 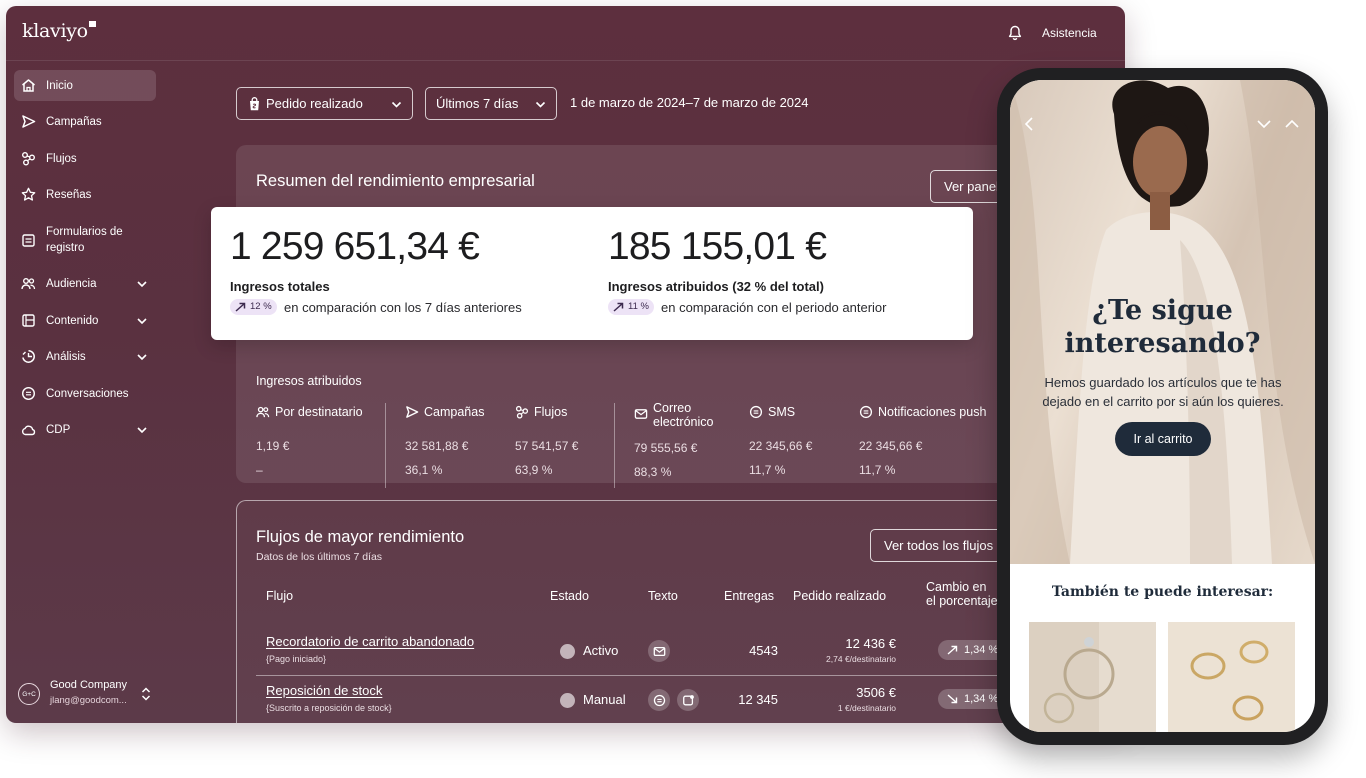 What do you see at coordinates (1030, 124) in the screenshot?
I see `back-icon` at bounding box center [1030, 124].